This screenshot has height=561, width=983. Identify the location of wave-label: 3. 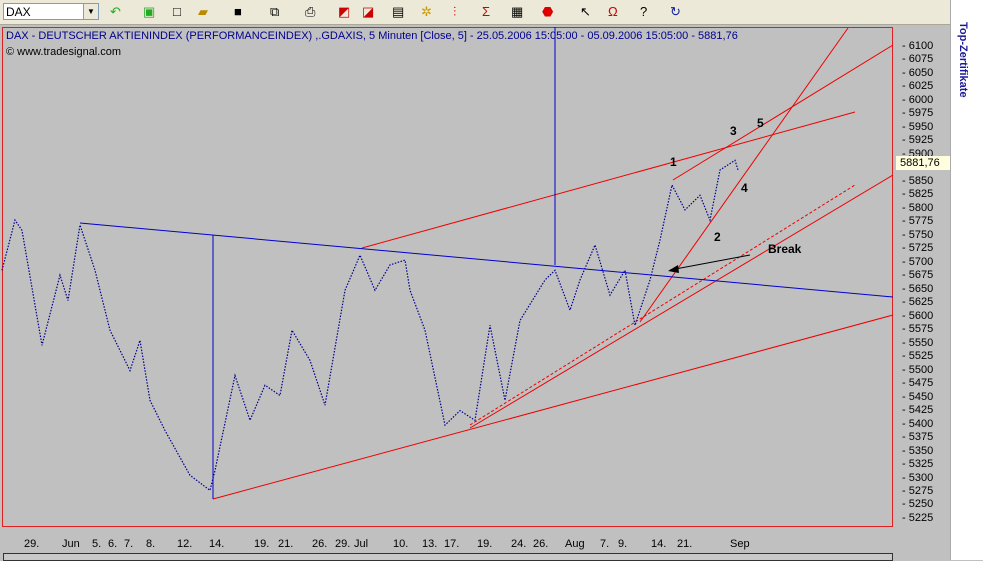
(733, 131).